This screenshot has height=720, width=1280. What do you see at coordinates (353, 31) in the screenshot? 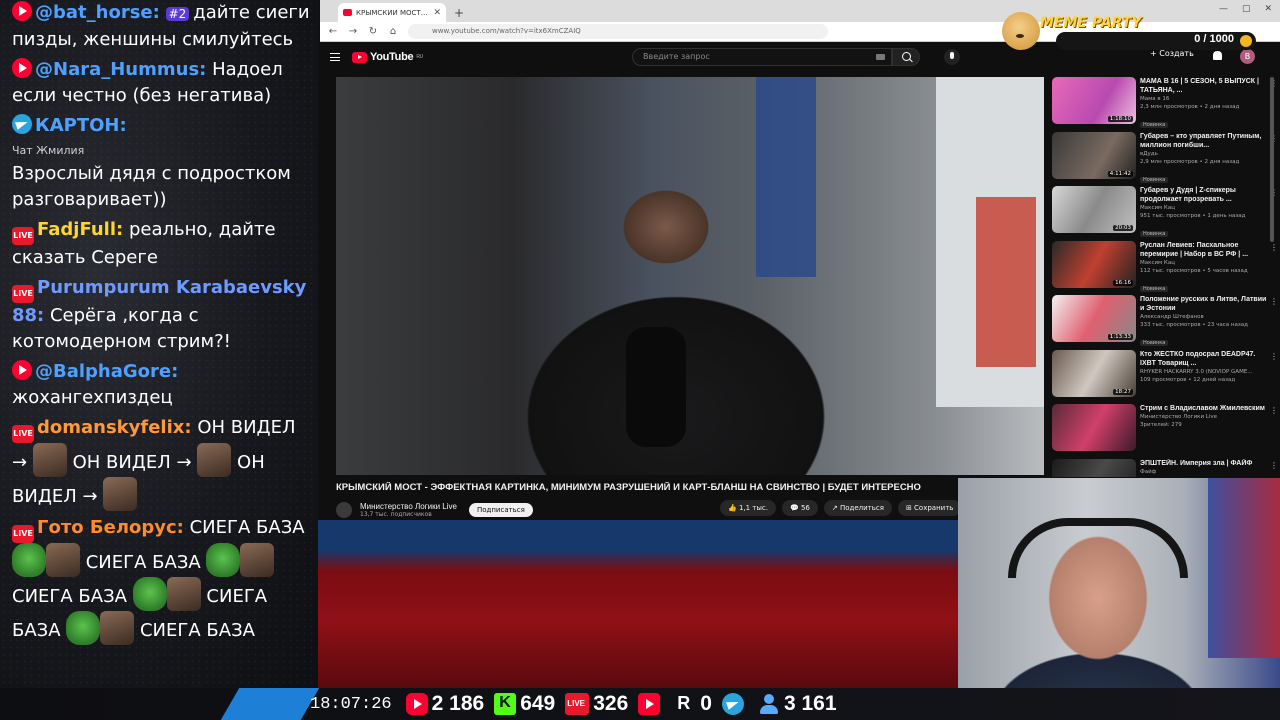
I see `forward-button: →` at bounding box center [353, 31].